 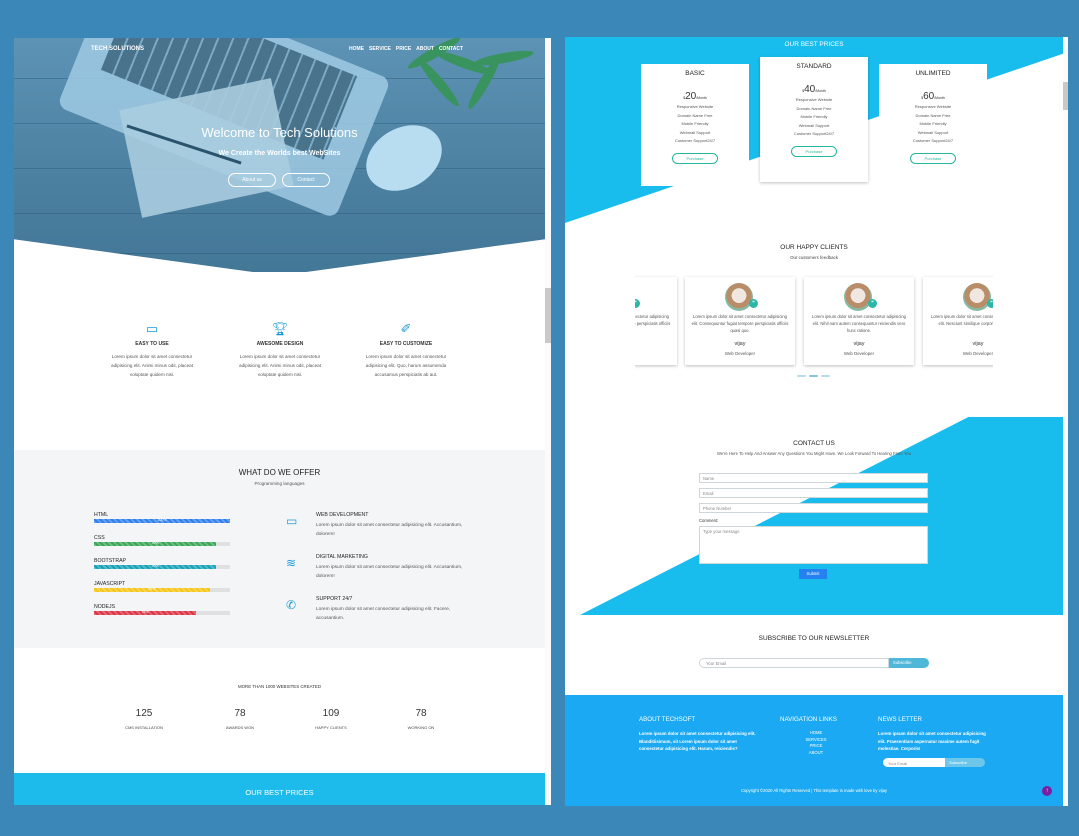 What do you see at coordinates (380, 49) in the screenshot?
I see `nav-link-service: SERVICE` at bounding box center [380, 49].